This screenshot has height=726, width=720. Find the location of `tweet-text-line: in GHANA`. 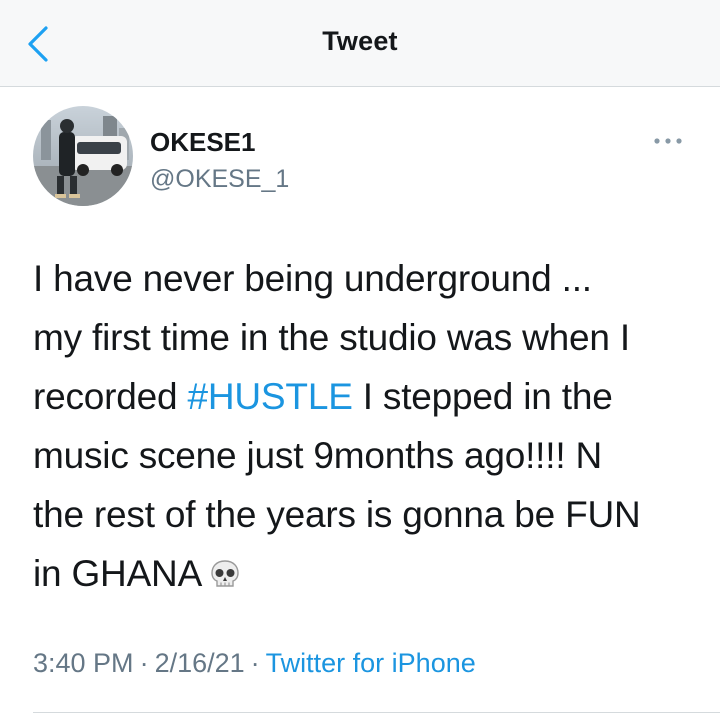

tweet-text-line: in GHANA is located at coordinates (368, 576).